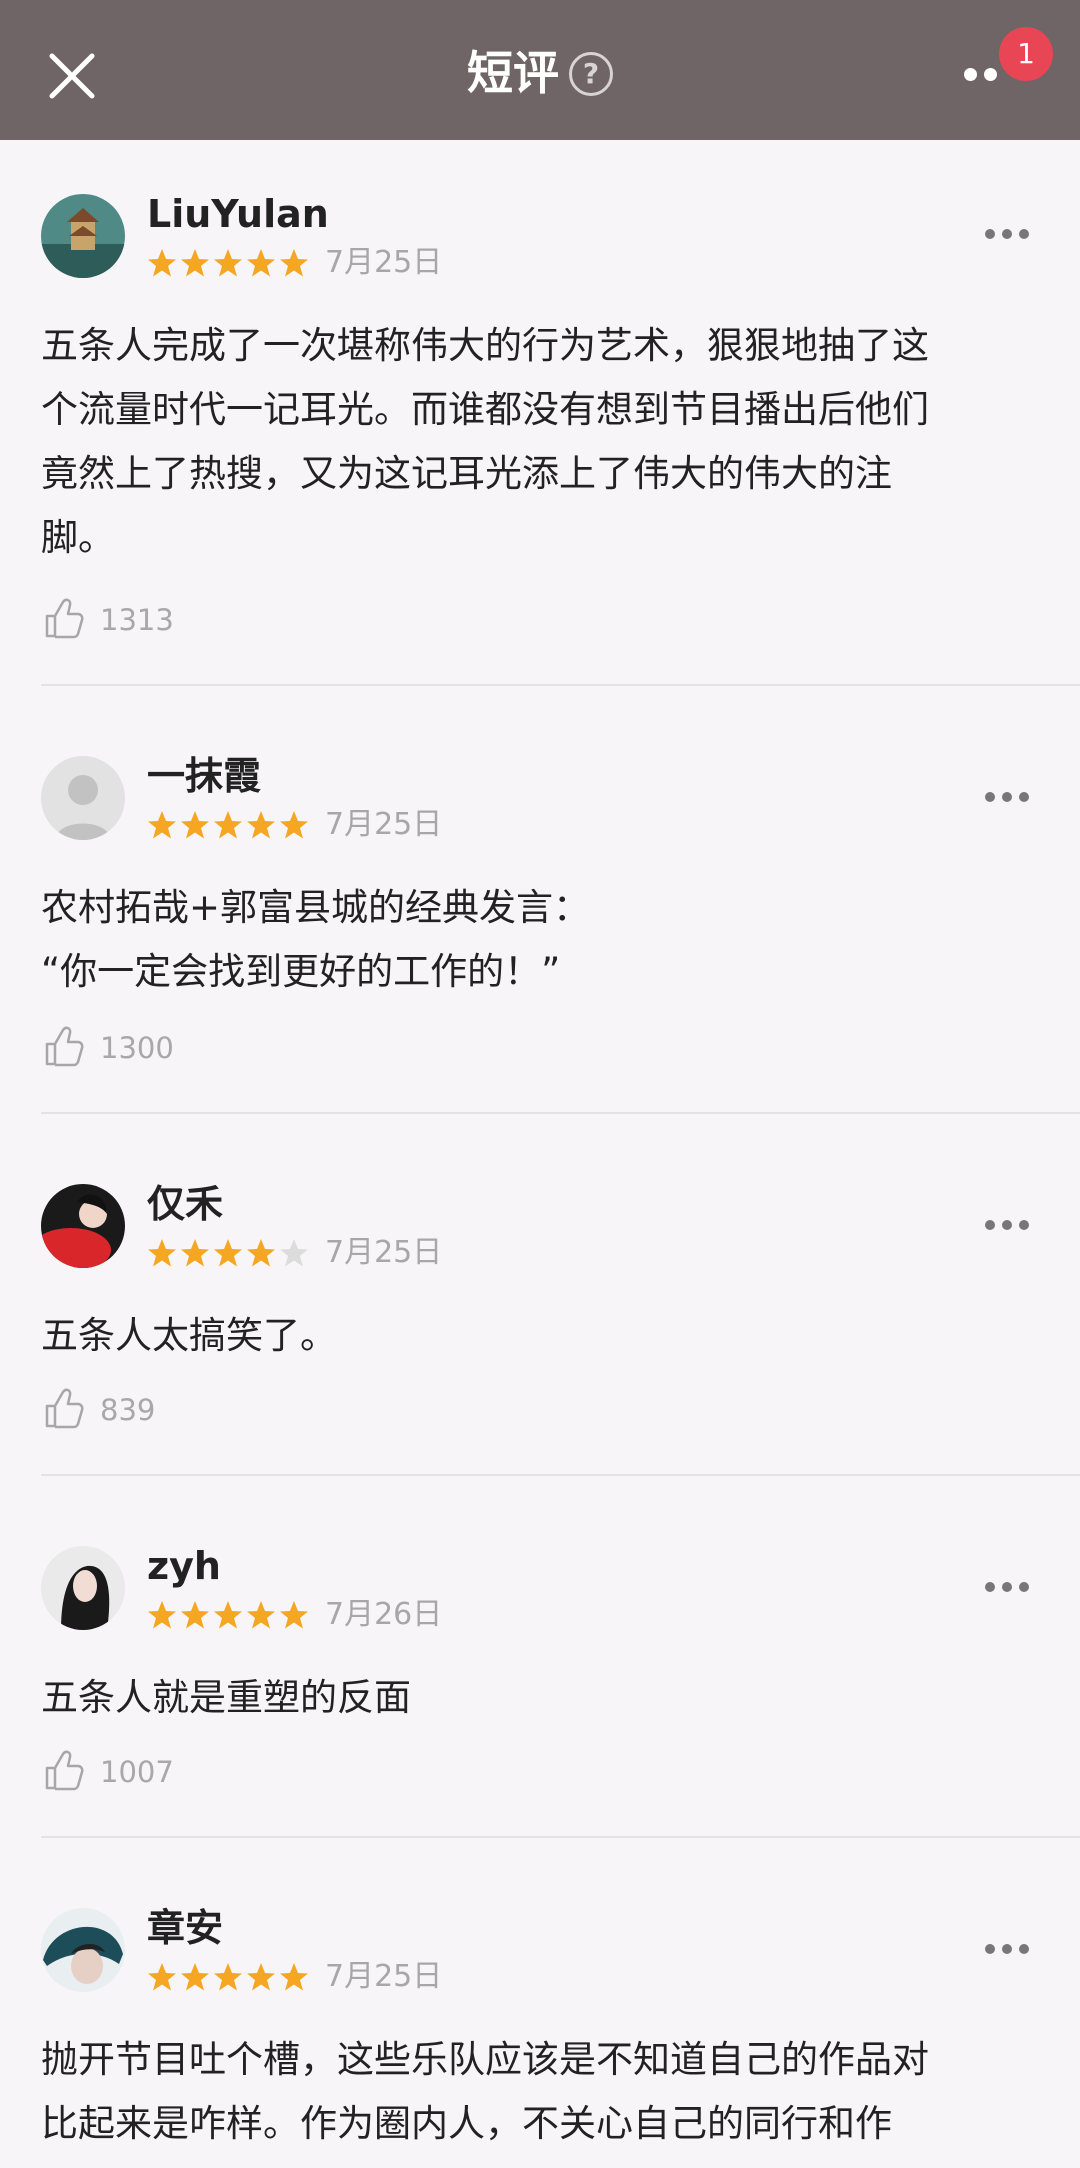 The image size is (1080, 2168). I want to click on like-button: 1007, so click(134, 1772).